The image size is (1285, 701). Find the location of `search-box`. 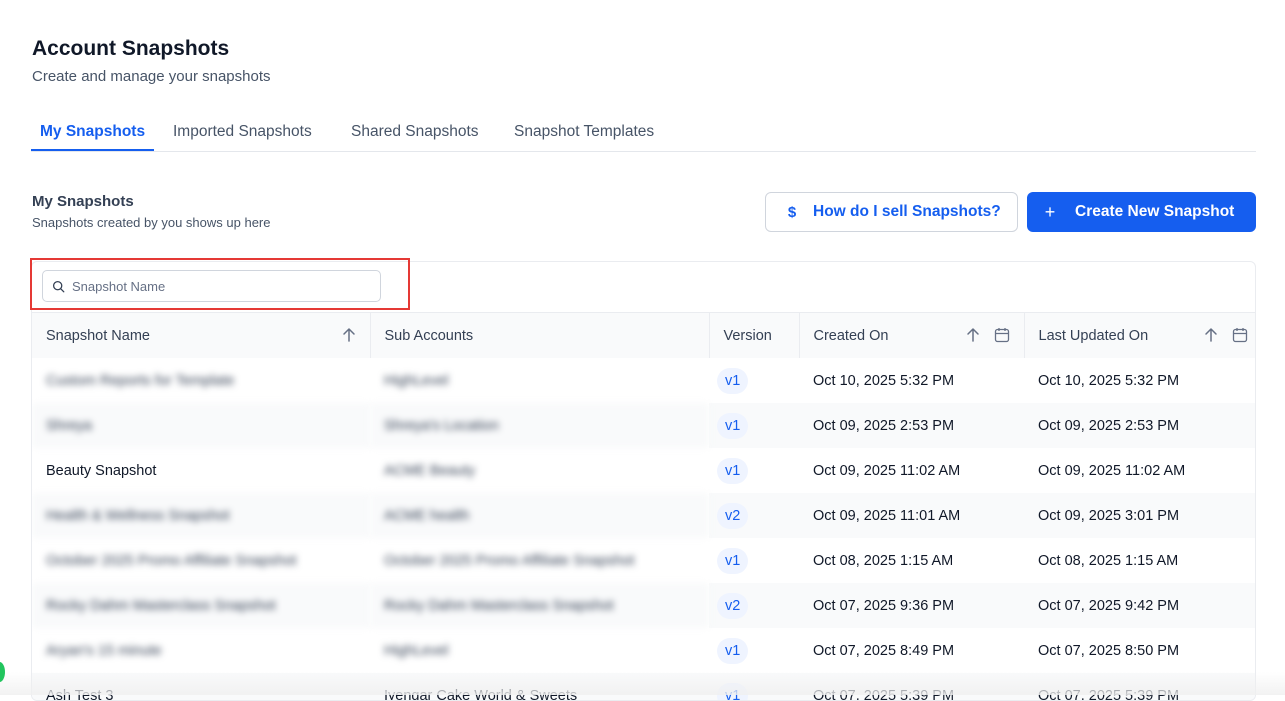

search-box is located at coordinates (211, 286).